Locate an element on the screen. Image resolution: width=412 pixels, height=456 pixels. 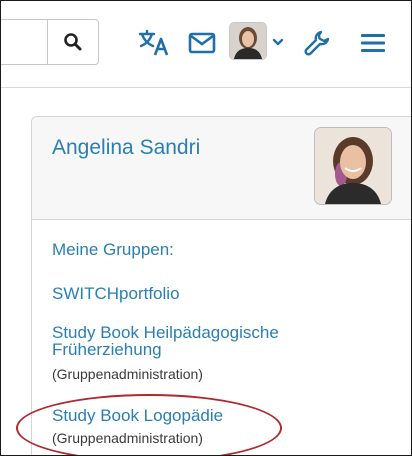
group-link-logopaedie: Study Book Logopädie is located at coordinates (137, 415).